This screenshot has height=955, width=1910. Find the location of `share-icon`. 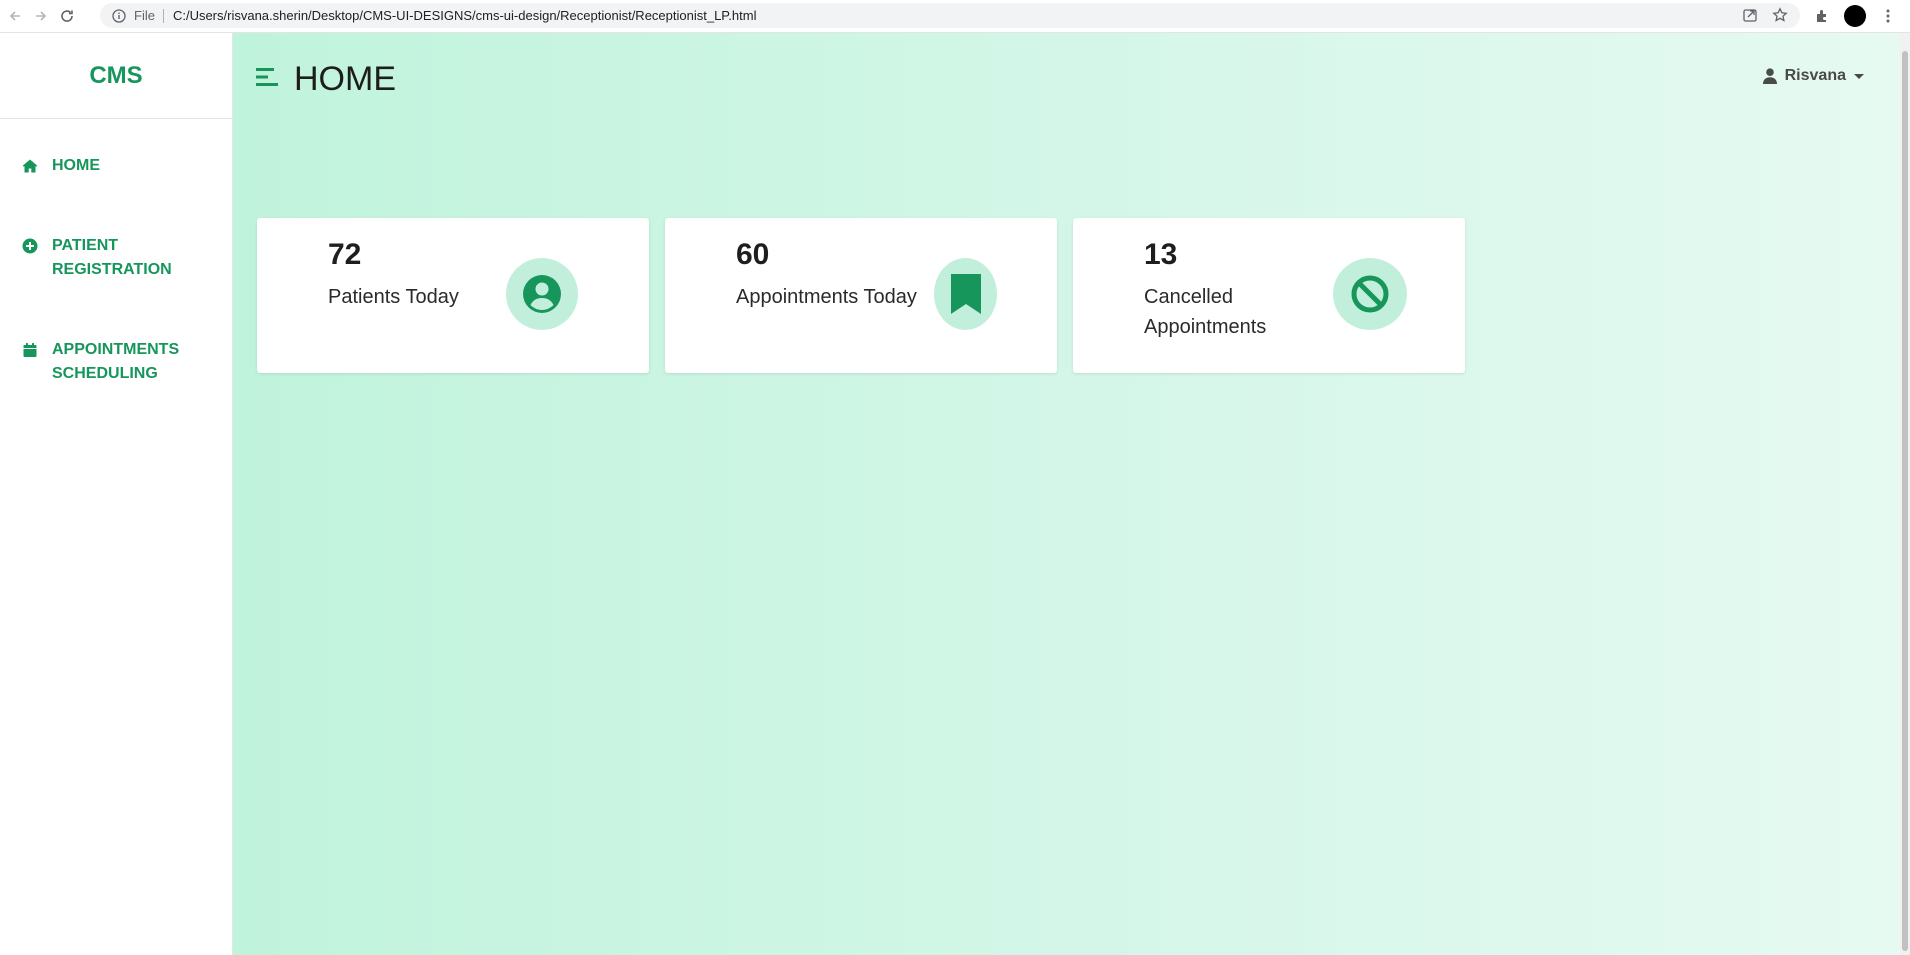

share-icon is located at coordinates (1750, 15).